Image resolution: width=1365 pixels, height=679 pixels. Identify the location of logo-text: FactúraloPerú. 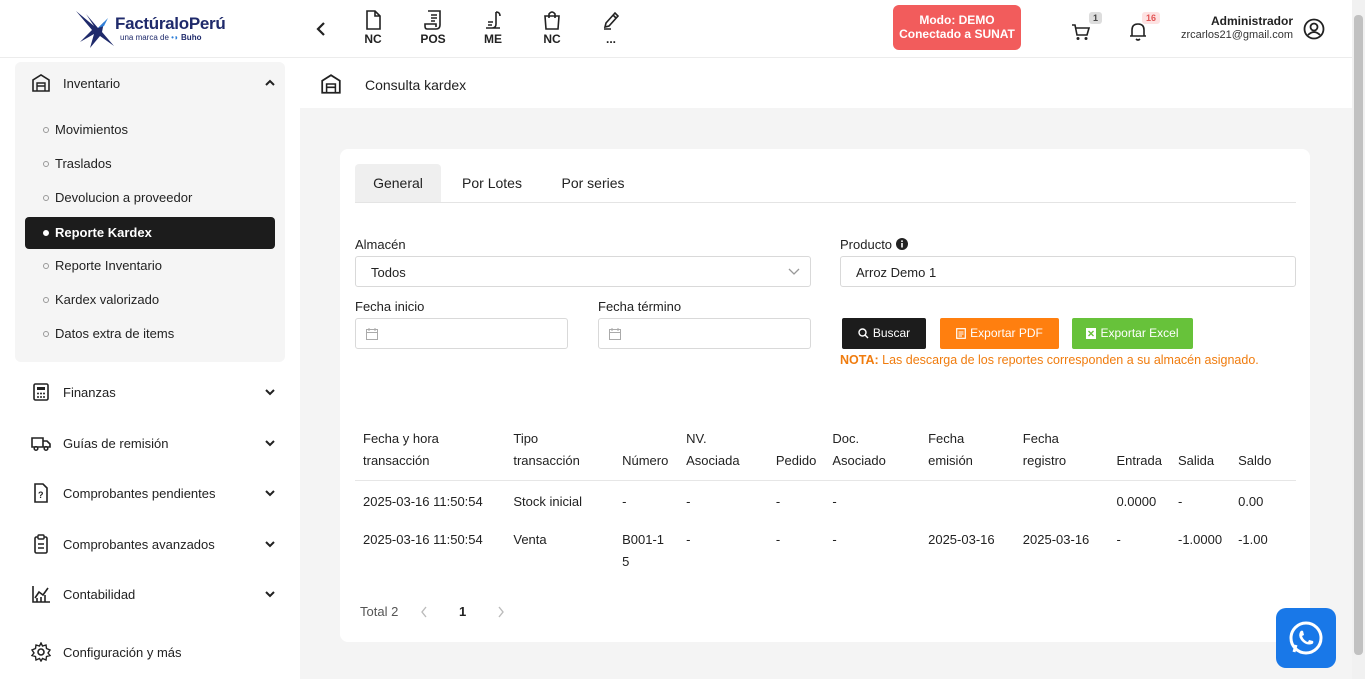
(170, 23).